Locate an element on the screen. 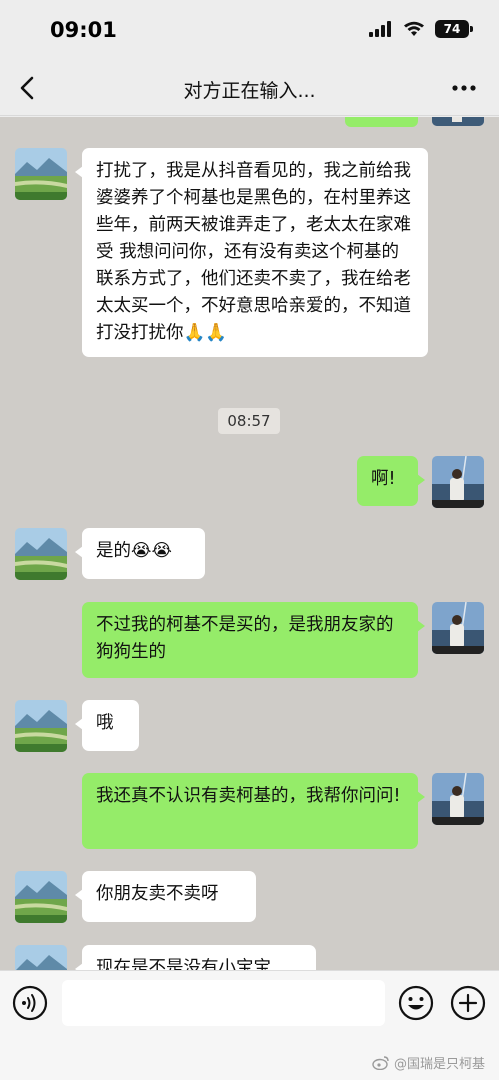 This screenshot has width=499, height=1080. message-text: 是的 is located at coordinates (113, 551).